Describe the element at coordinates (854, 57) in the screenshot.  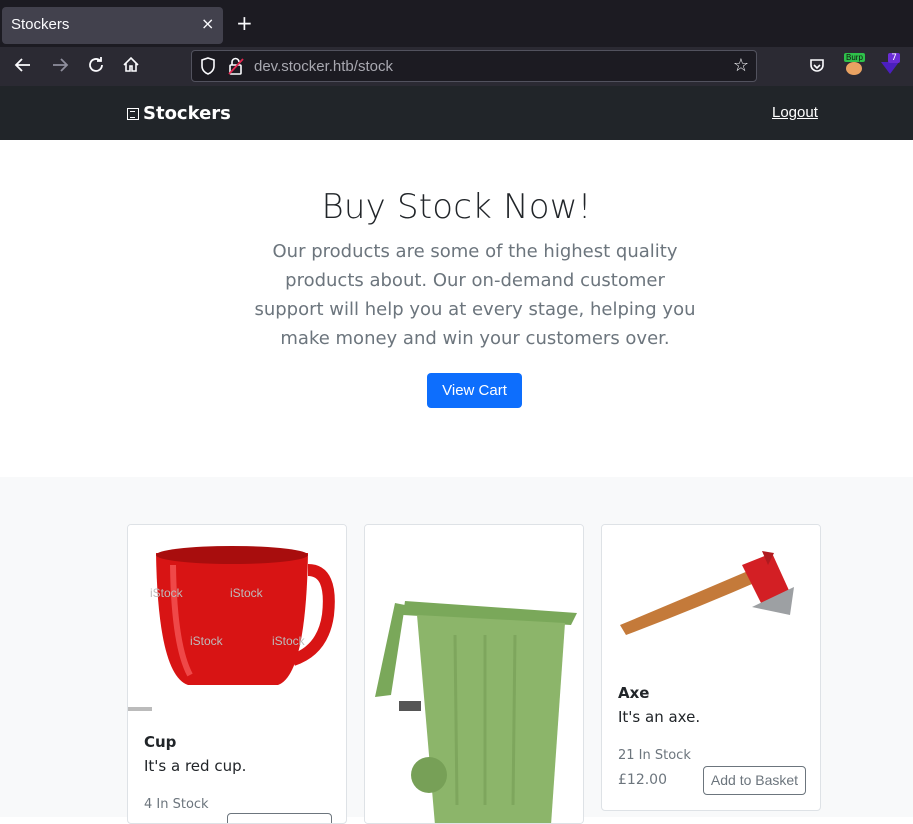
I see `burp-badge: Burp` at that location.